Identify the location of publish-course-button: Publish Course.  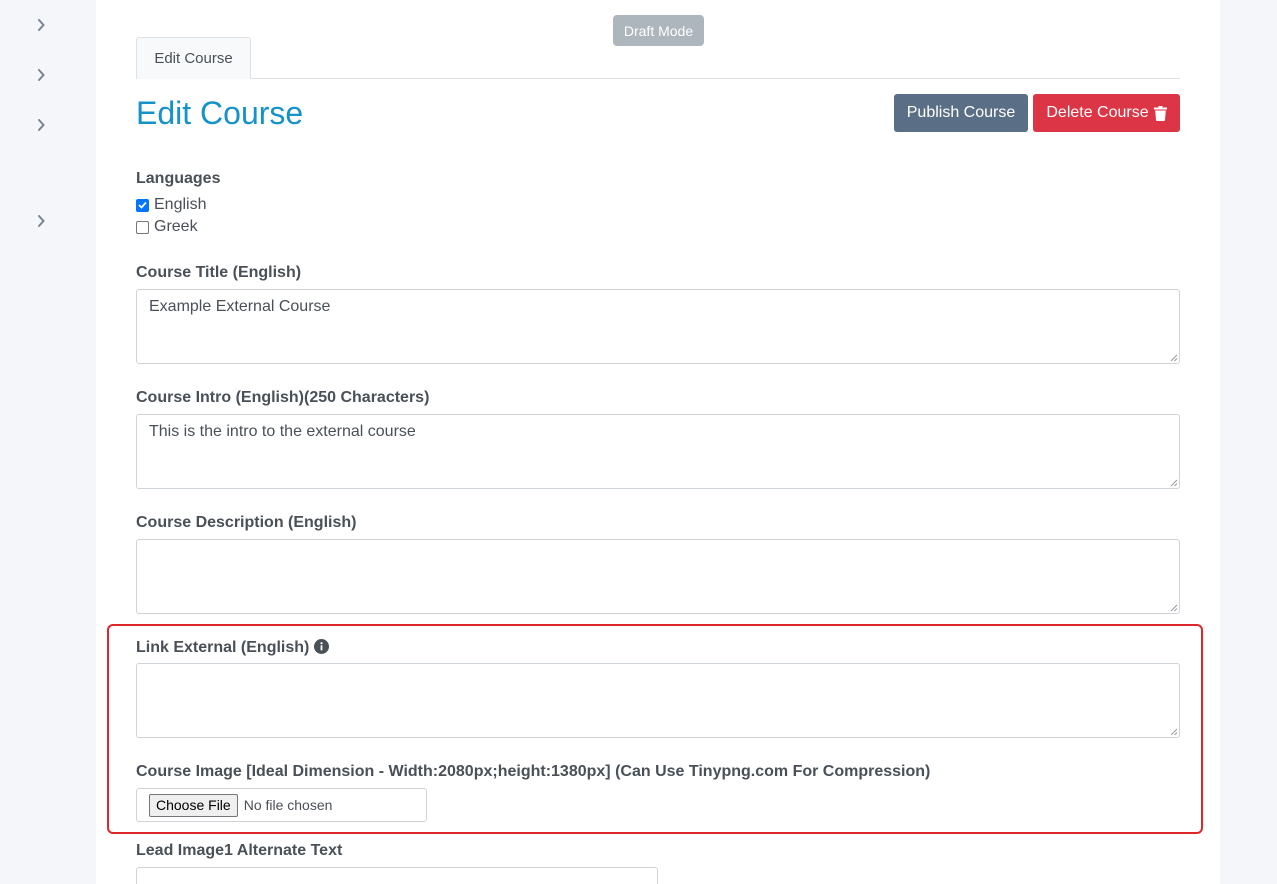
(961, 113).